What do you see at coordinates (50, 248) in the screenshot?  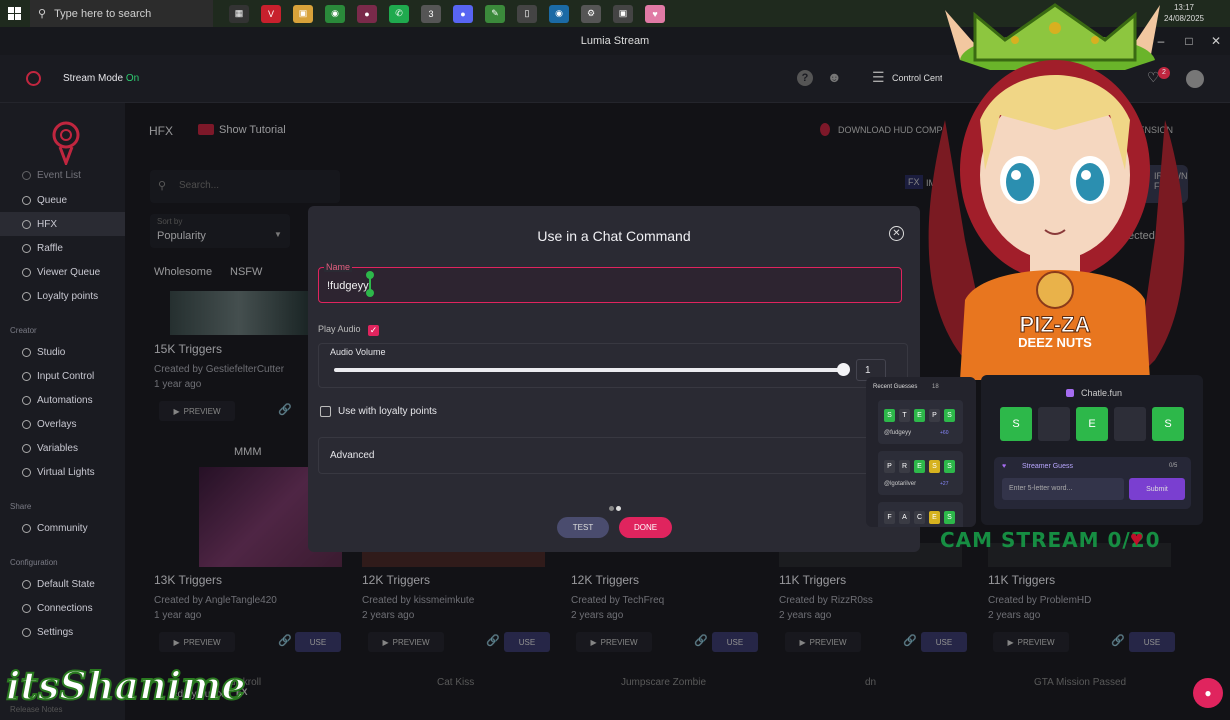 I see `sidebar-item-label: Raffle` at bounding box center [50, 248].